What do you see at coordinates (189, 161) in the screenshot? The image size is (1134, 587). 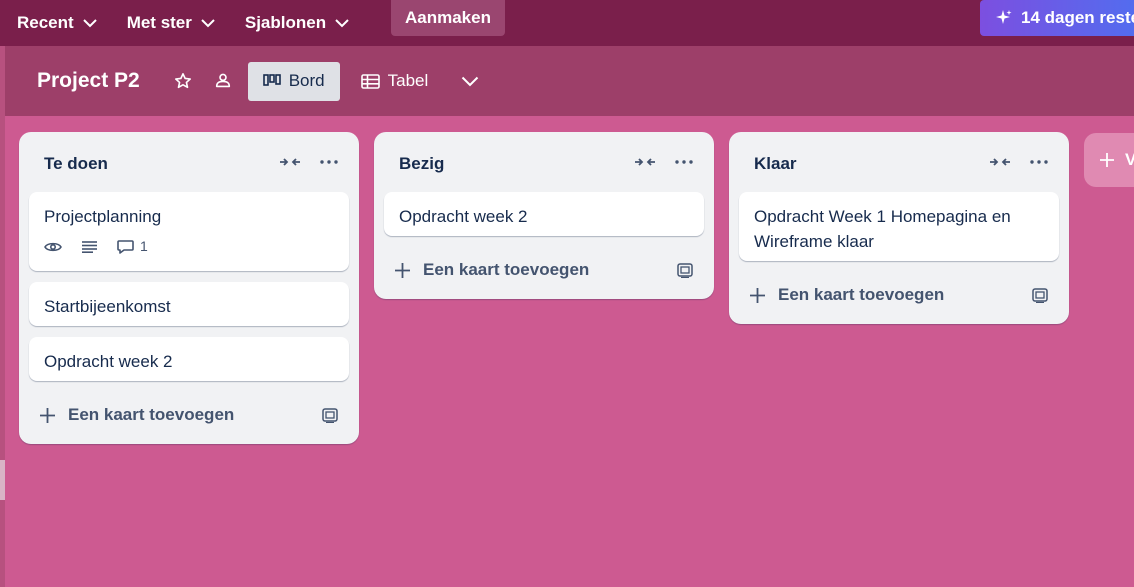 I see `list-header: Te doen` at bounding box center [189, 161].